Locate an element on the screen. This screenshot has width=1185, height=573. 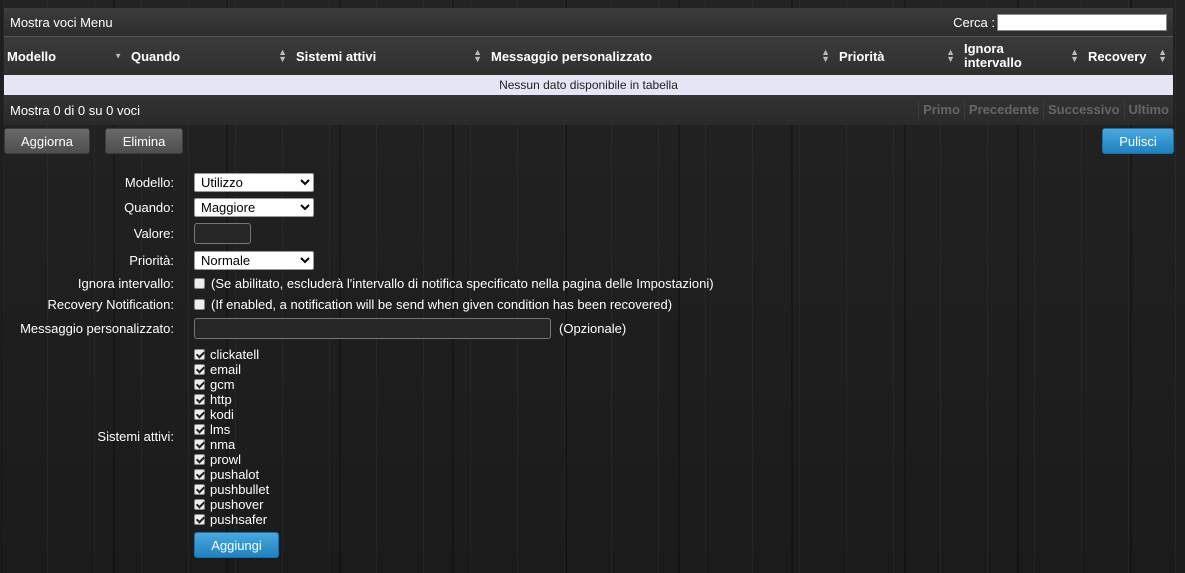
system-checkbox-lms is located at coordinates (199, 429).